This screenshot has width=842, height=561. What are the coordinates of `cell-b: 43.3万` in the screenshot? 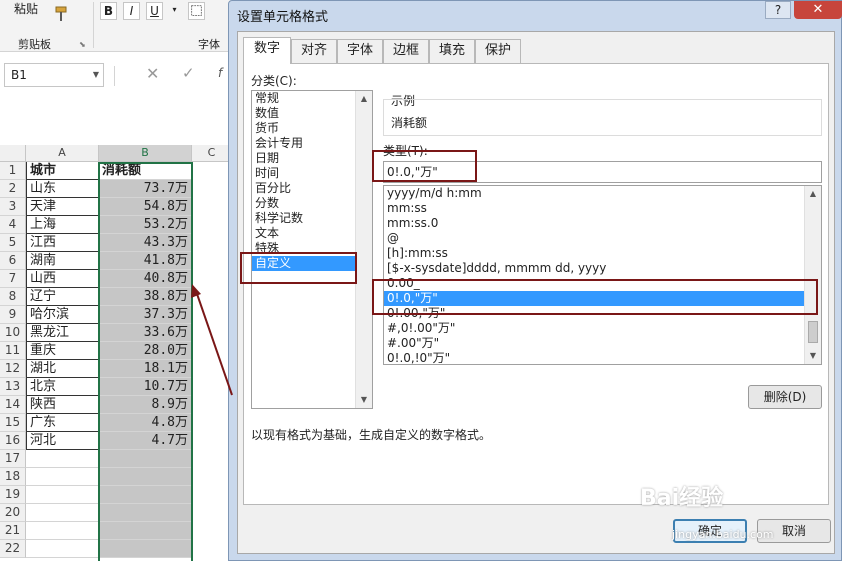 It's located at (145, 243).